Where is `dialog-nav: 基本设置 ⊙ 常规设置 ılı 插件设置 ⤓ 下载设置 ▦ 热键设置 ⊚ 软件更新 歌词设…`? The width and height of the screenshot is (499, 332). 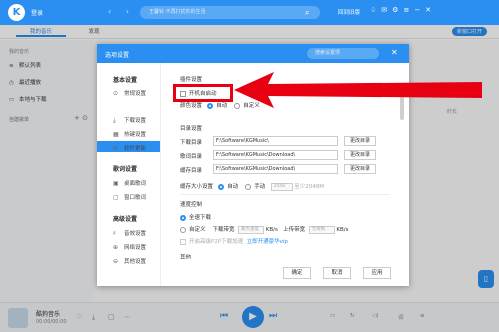 dialog-nav: 基本设置 ⊙ 常规设置 ılı 插件设置 ⤓ 下载设置 ▦ 热键设置 ⊚ 软件更新 歌词设… is located at coordinates (129, 174).